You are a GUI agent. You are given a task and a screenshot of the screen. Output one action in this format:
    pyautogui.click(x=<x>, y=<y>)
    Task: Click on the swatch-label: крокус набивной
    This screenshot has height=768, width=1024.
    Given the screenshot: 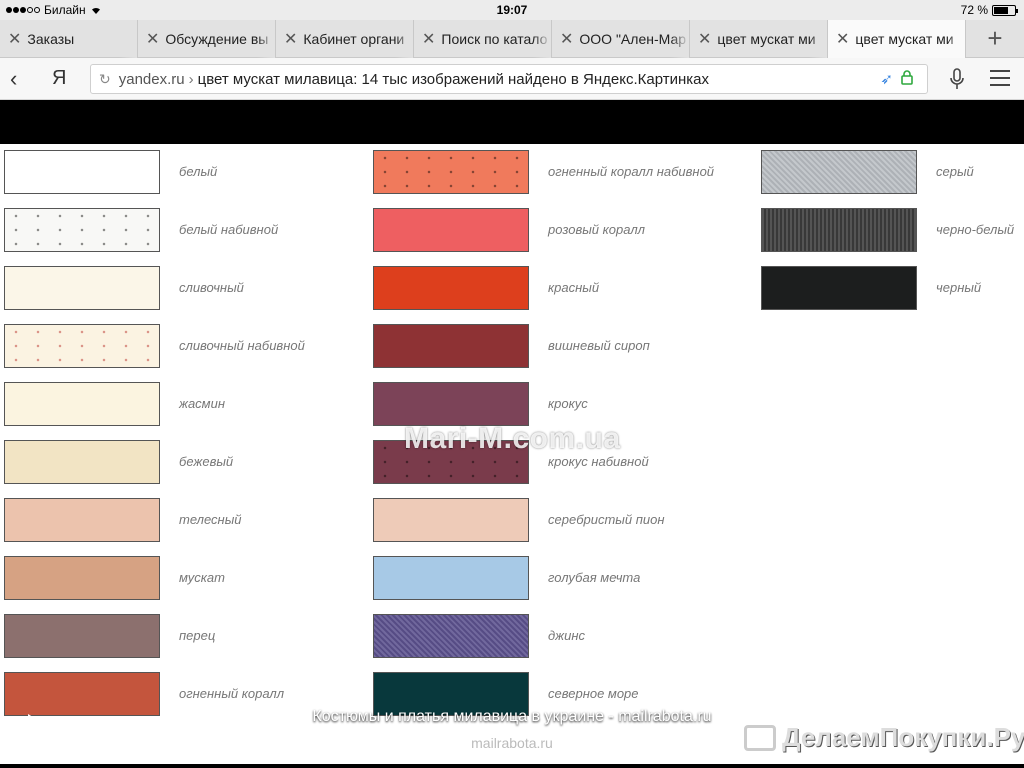 What is the action you would take?
    pyautogui.click(x=598, y=461)
    